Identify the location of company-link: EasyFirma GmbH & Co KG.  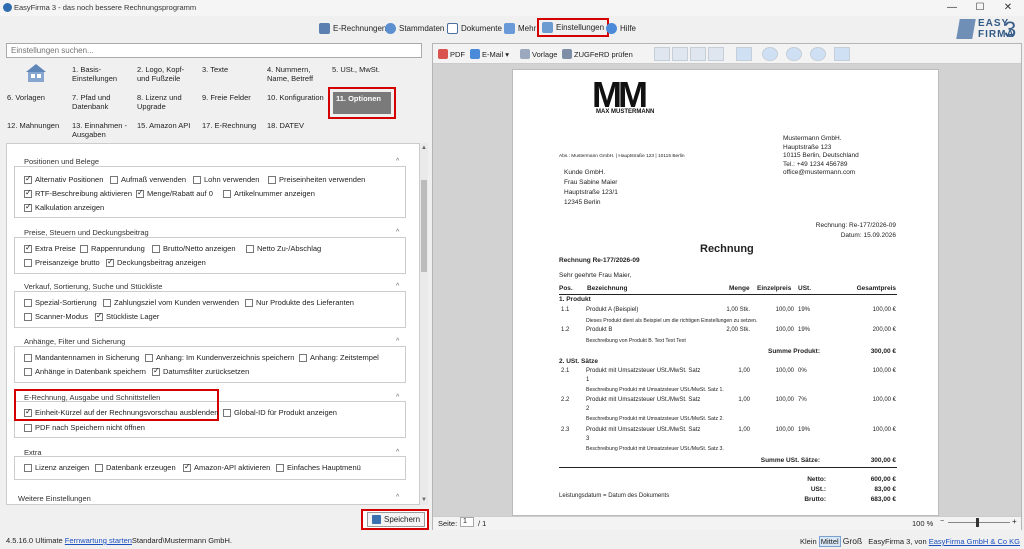
(974, 541).